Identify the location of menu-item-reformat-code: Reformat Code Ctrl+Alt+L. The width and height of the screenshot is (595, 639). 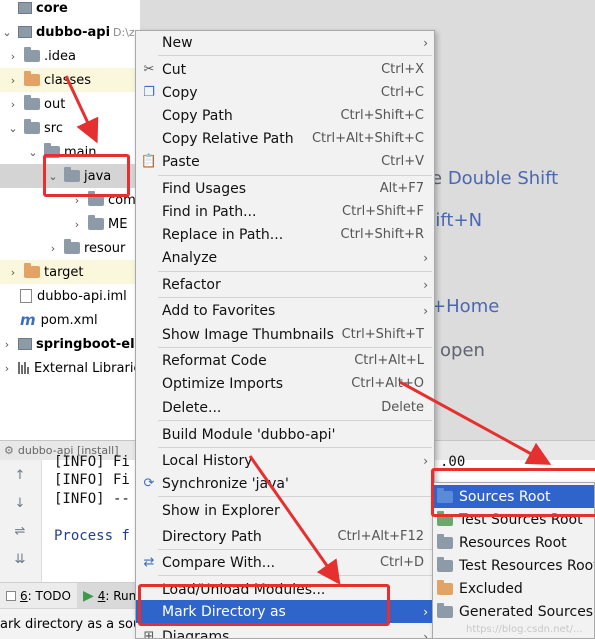
(285, 360).